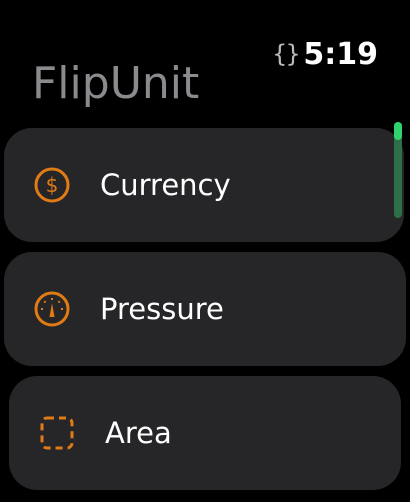  Describe the element at coordinates (162, 309) in the screenshot. I see `list-item-label: Pressure` at that location.